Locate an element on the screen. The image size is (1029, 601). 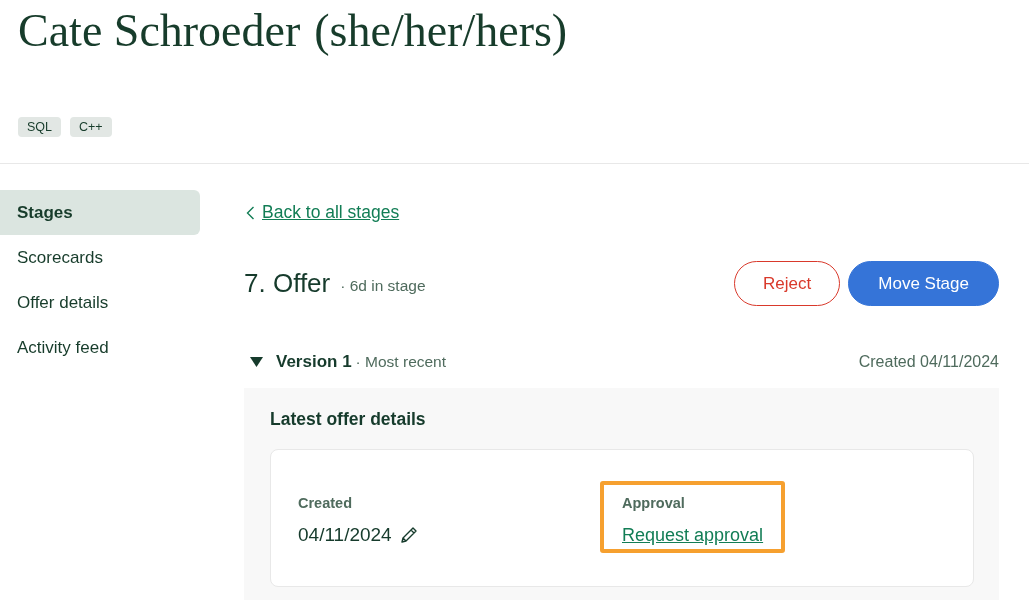
version-note: · Most recent is located at coordinates (401, 362).